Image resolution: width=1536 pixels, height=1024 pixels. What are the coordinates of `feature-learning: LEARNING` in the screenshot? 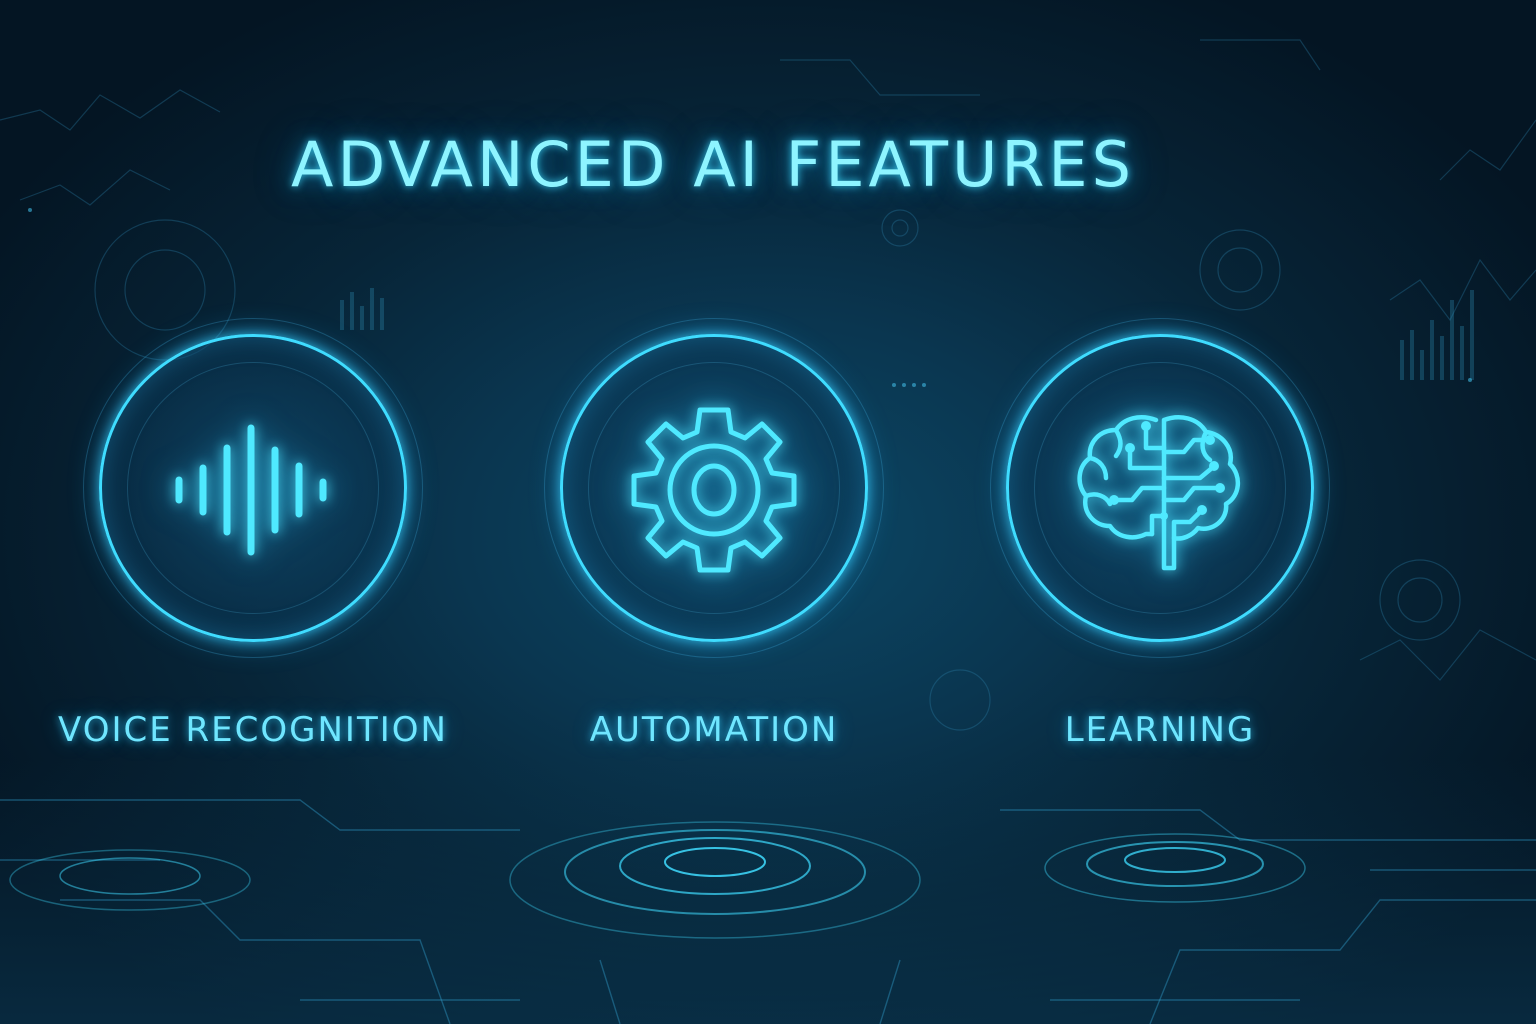 It's located at (1160, 548).